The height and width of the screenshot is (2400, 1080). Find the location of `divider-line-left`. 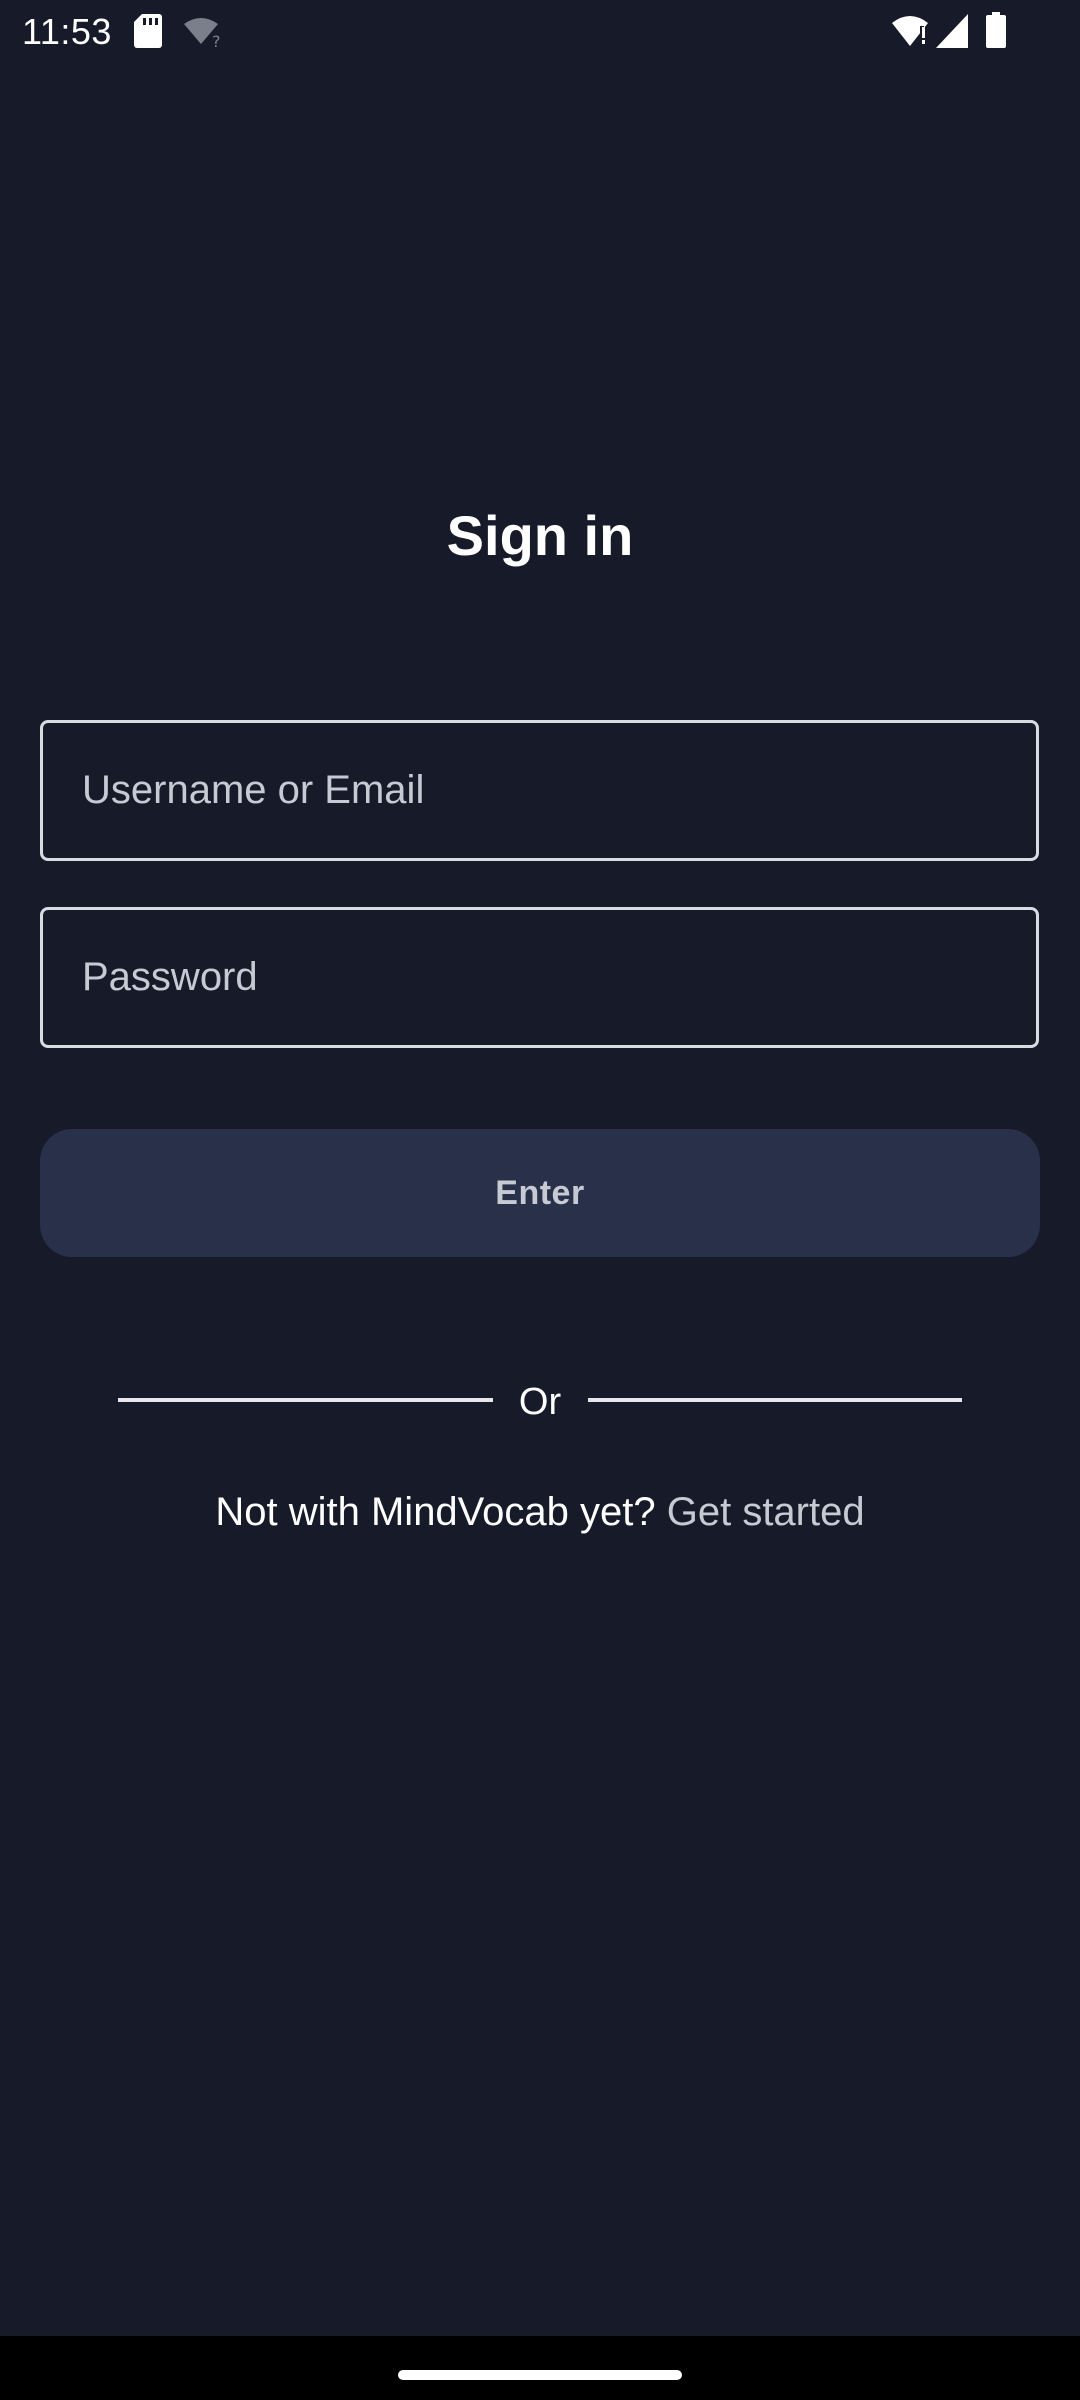

divider-line-left is located at coordinates (305, 1400).